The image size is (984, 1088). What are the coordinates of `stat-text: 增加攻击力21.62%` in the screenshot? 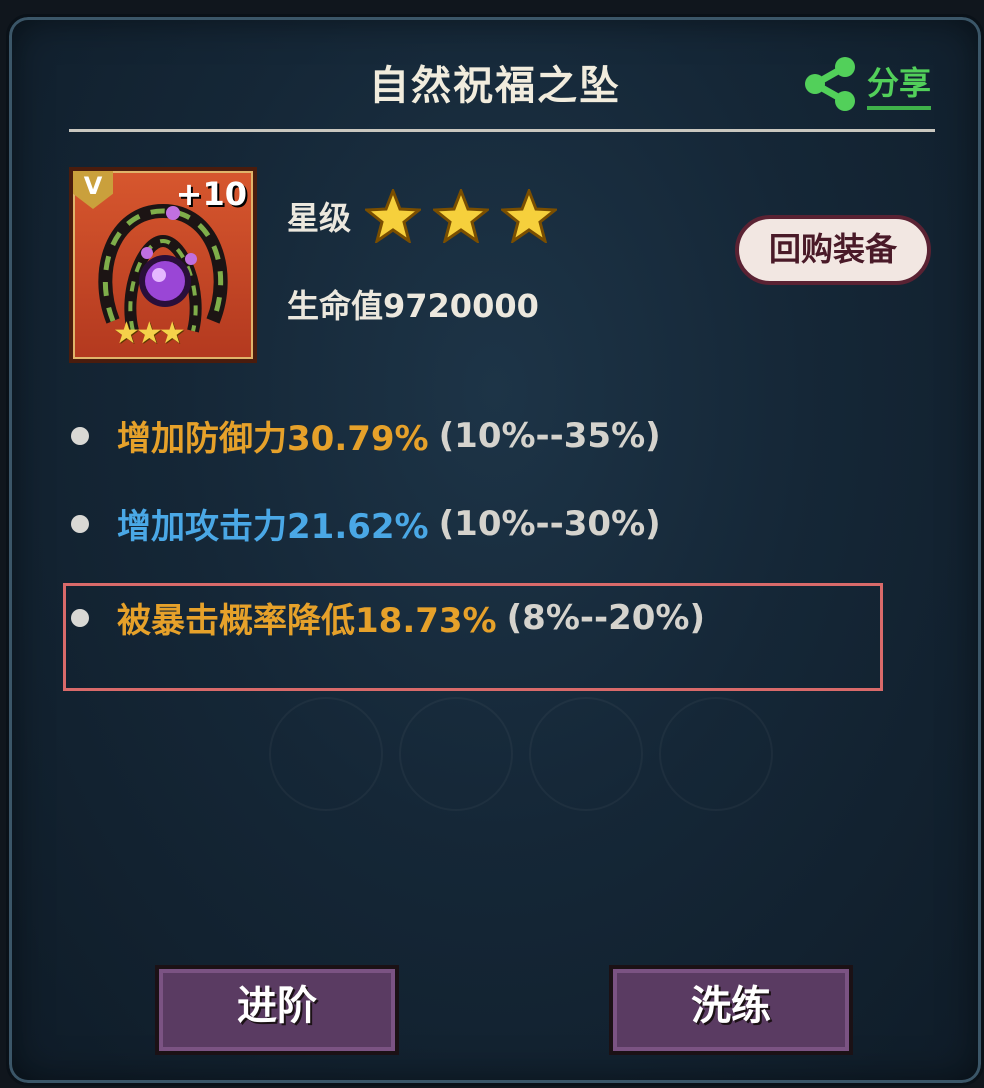 It's located at (273, 527).